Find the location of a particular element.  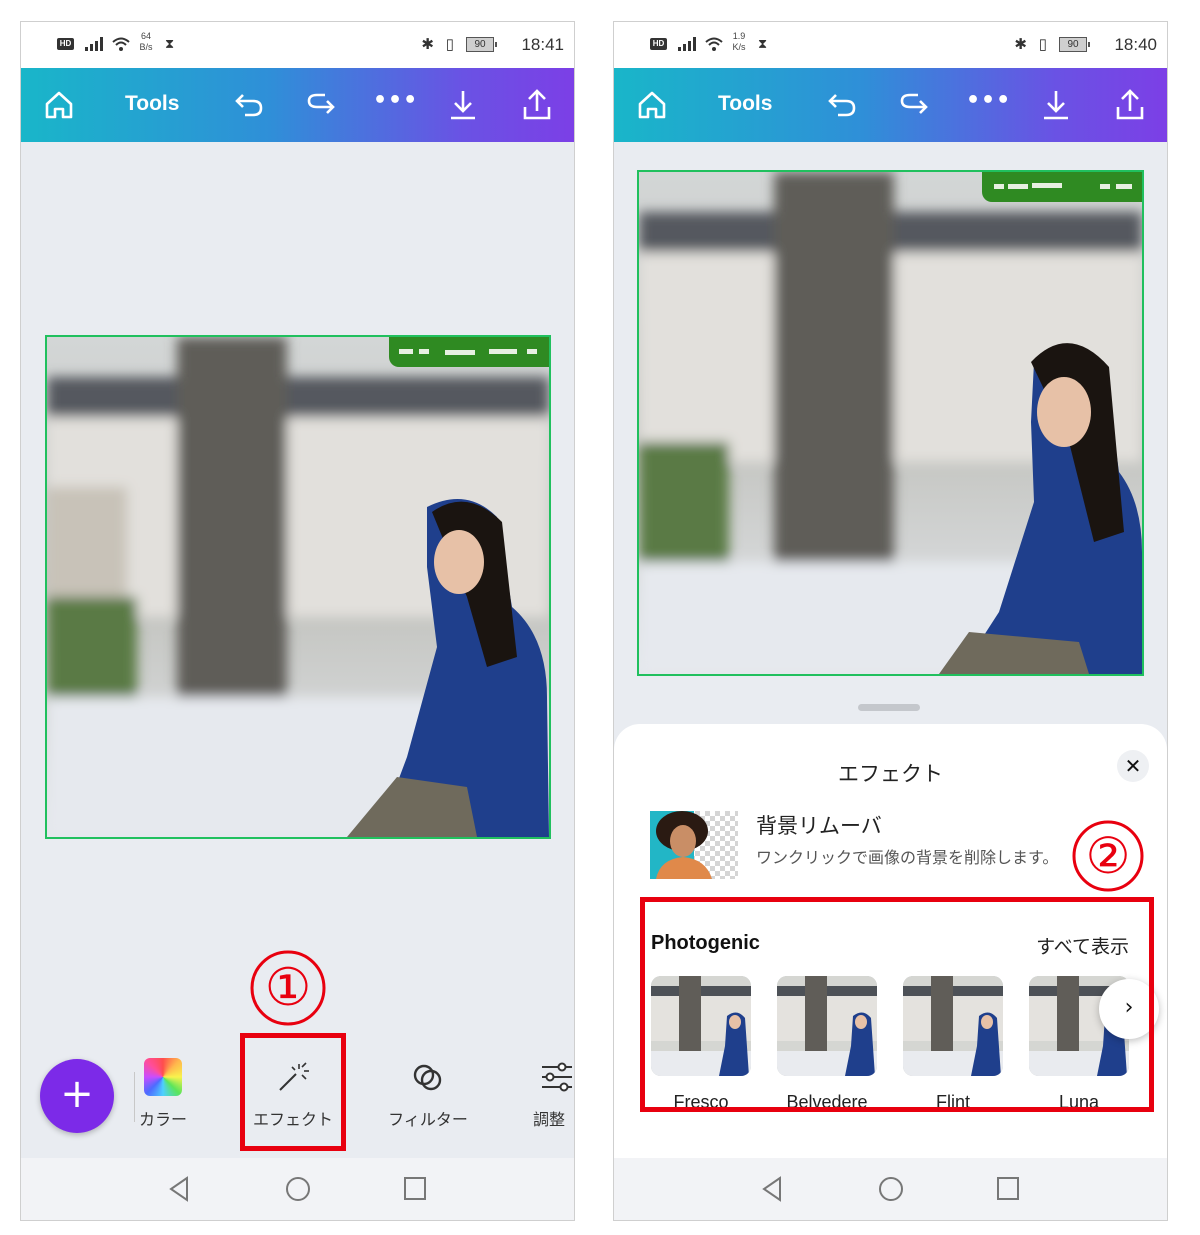

plus-icon: + is located at coordinates (77, 1094).